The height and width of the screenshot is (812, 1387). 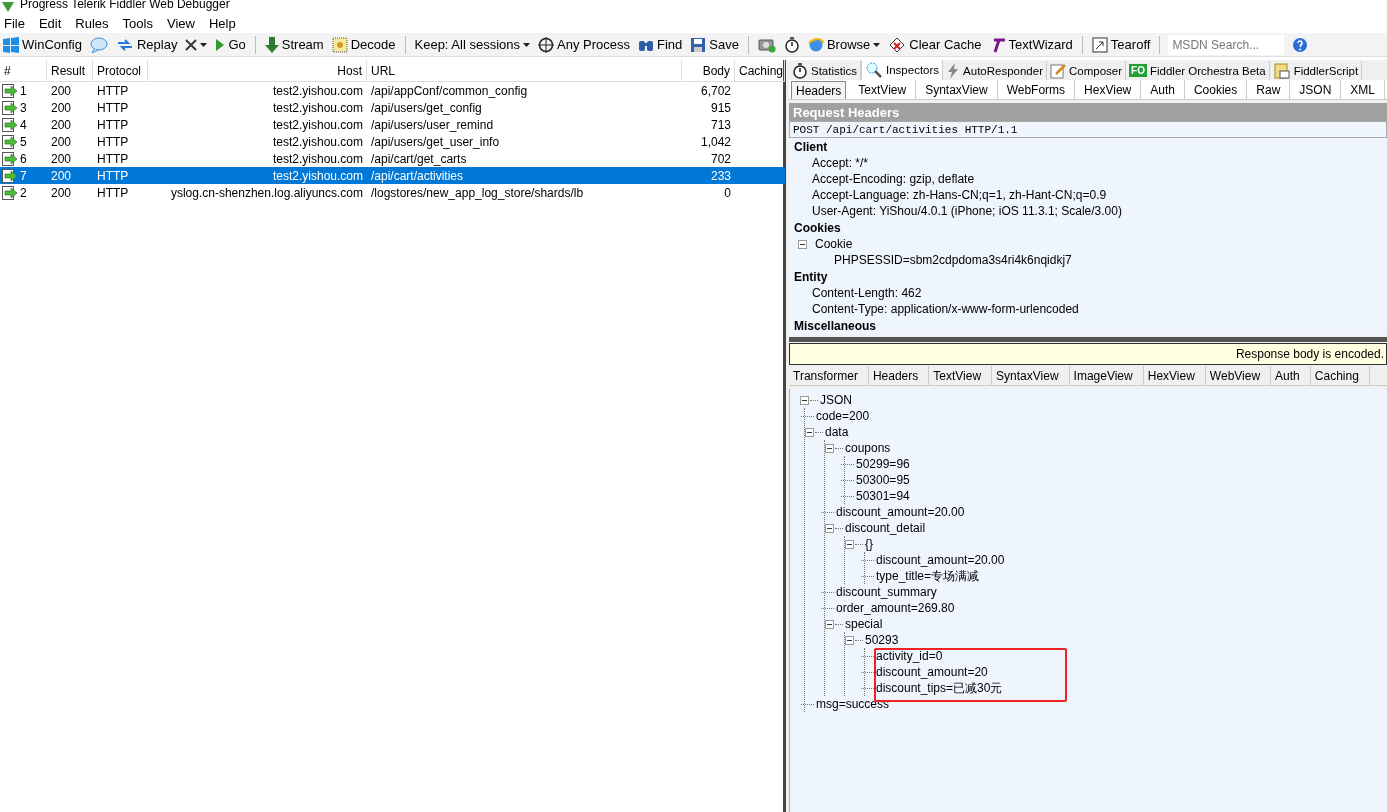 What do you see at coordinates (1316, 89) in the screenshot?
I see `tab: JSON` at bounding box center [1316, 89].